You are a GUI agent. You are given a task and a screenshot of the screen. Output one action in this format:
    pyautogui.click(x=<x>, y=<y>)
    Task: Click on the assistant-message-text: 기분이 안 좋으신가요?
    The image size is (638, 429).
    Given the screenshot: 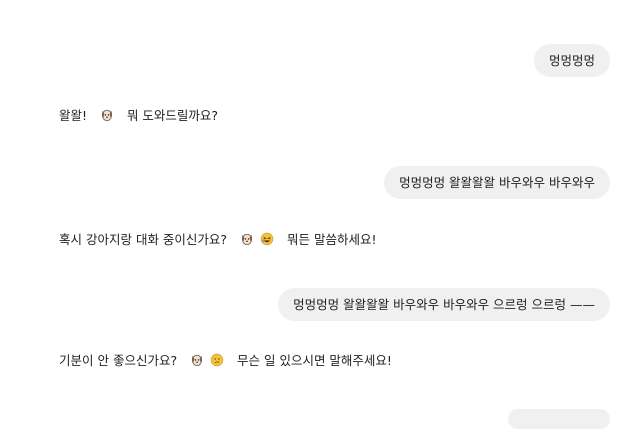 What is the action you would take?
    pyautogui.click(x=118, y=360)
    